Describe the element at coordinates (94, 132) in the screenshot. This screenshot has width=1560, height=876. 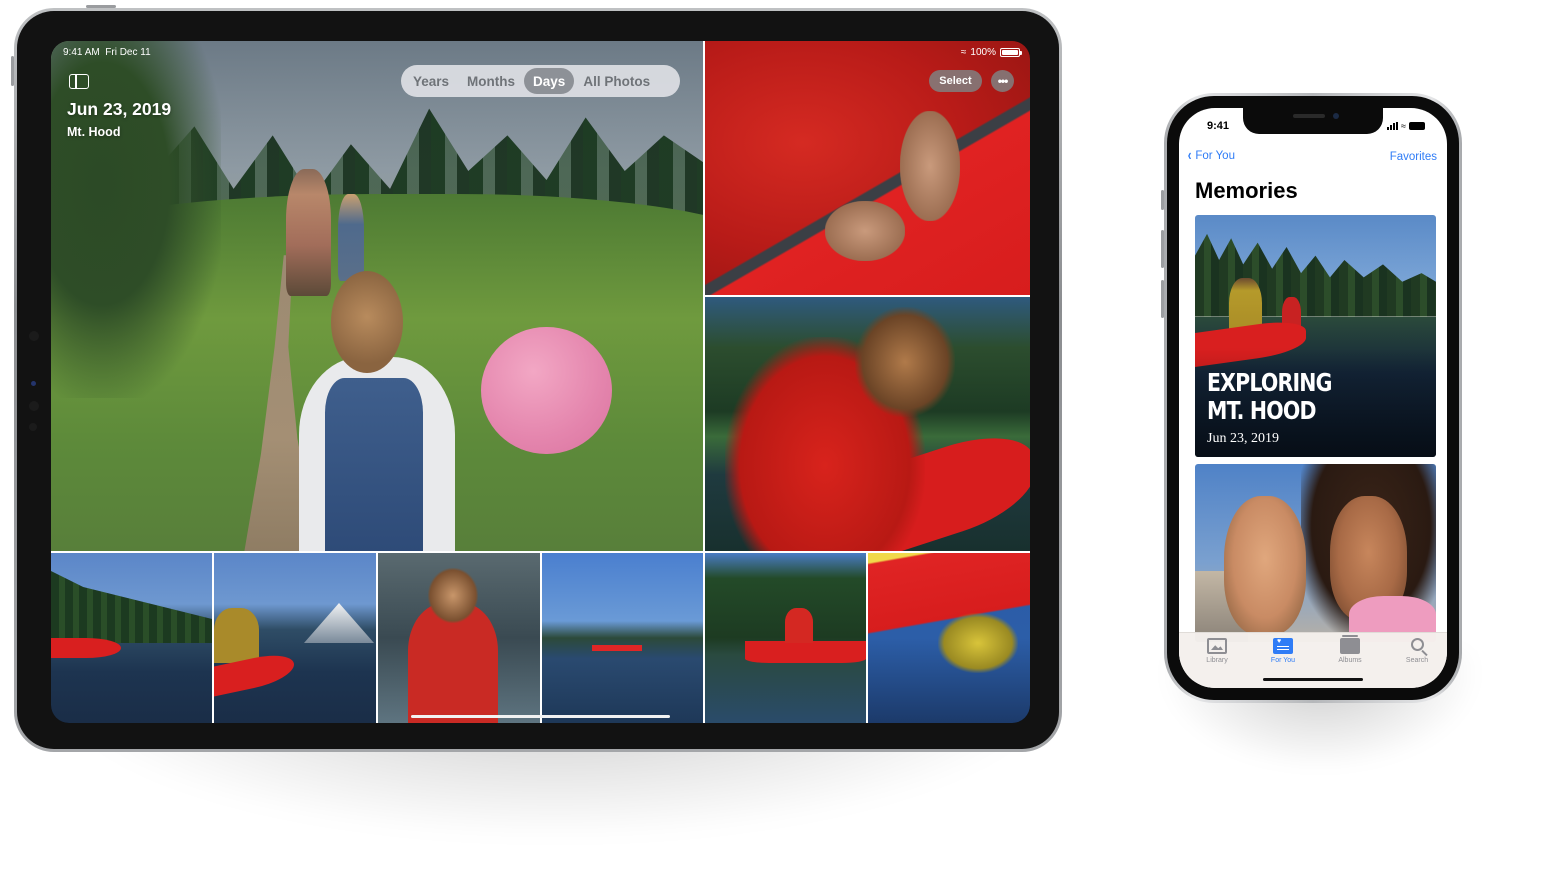
I see `location-title: Mt. Hood` at that location.